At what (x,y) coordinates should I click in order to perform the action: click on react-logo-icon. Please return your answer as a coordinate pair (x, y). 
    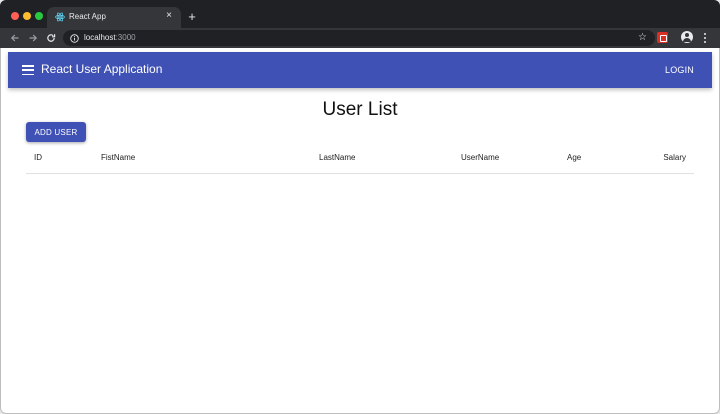
    Looking at the image, I should click on (60, 17).